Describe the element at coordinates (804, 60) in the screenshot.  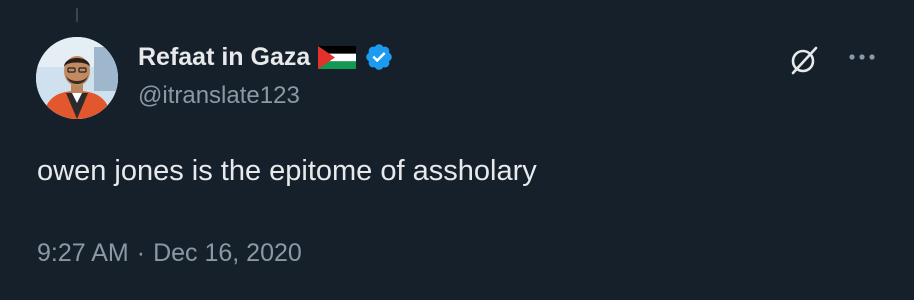
I see `grok-icon` at that location.